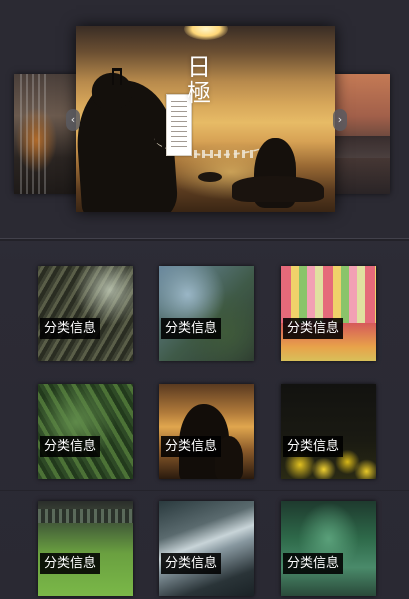 The image size is (409, 599). What do you see at coordinates (328, 548) in the screenshot?
I see `category-tile-9: 分类信息` at bounding box center [328, 548].